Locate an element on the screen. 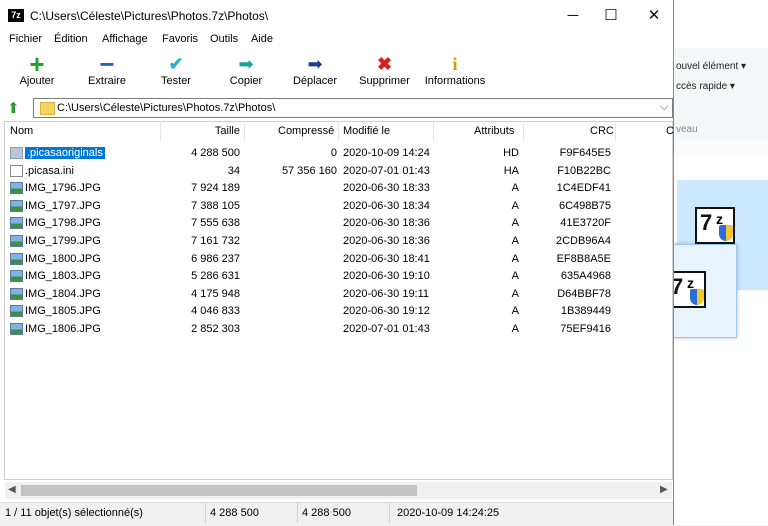  file-name: IMG_1804.JPG is located at coordinates (63, 293).